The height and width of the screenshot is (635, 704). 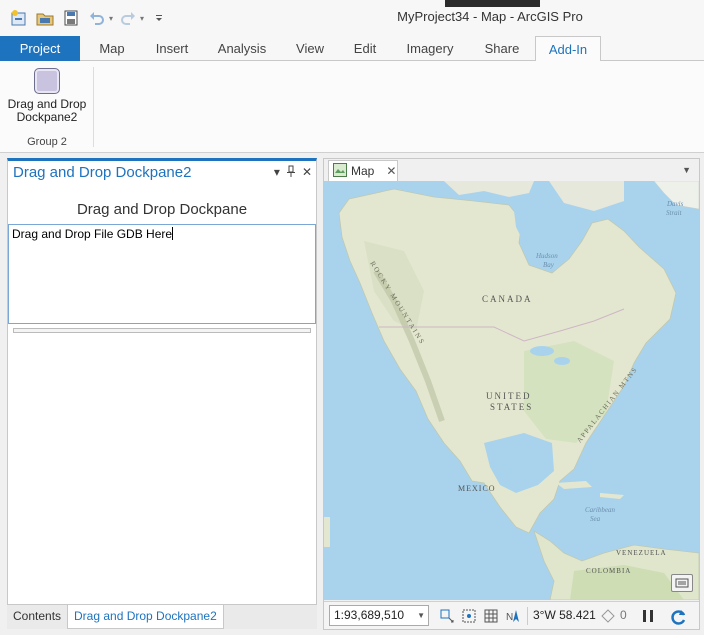 I want to click on label-caribbean: Caribbean, so click(x=600, y=510).